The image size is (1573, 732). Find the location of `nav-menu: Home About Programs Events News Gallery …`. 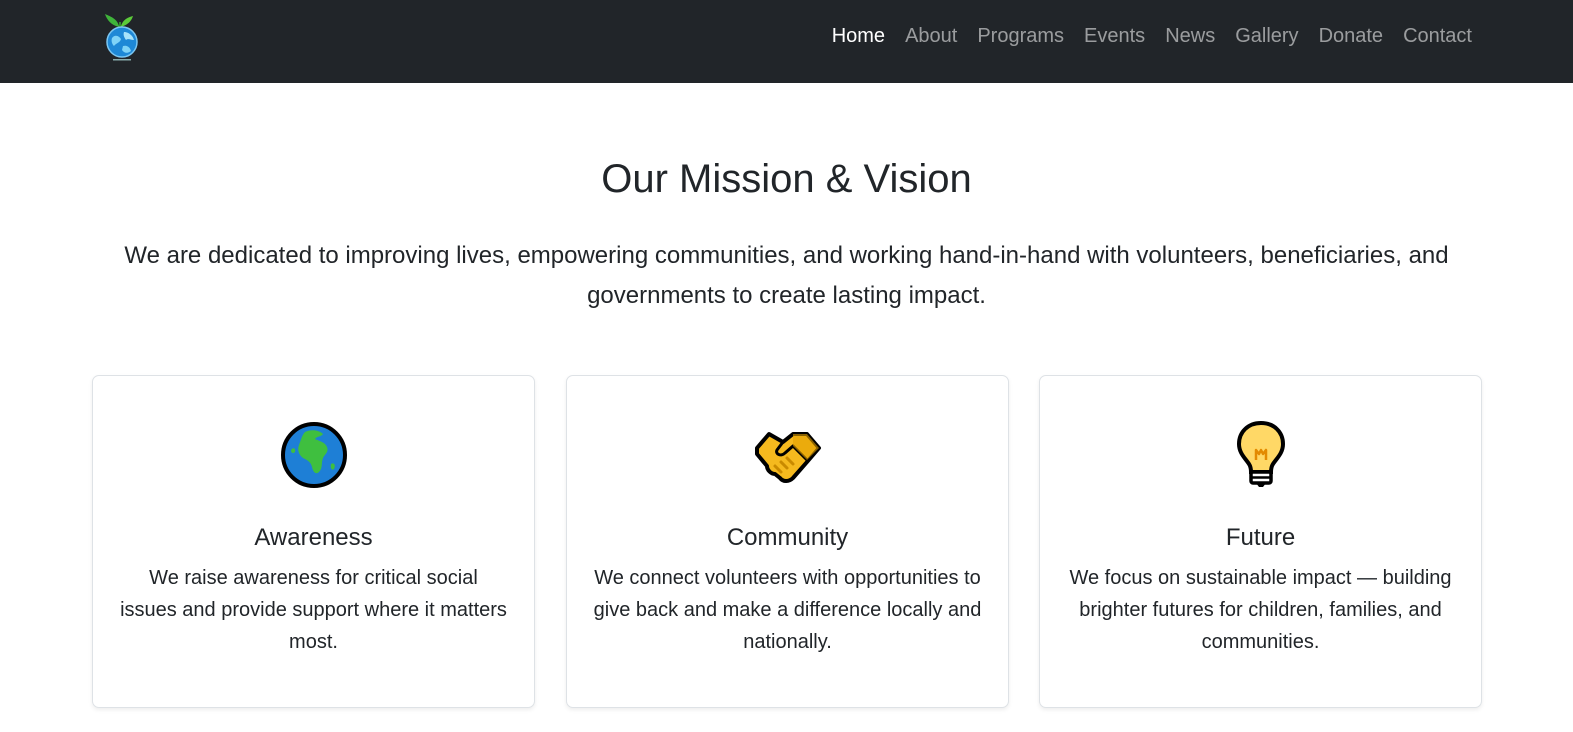

nav-menu: Home About Programs Events News Gallery … is located at coordinates (1142, 36).